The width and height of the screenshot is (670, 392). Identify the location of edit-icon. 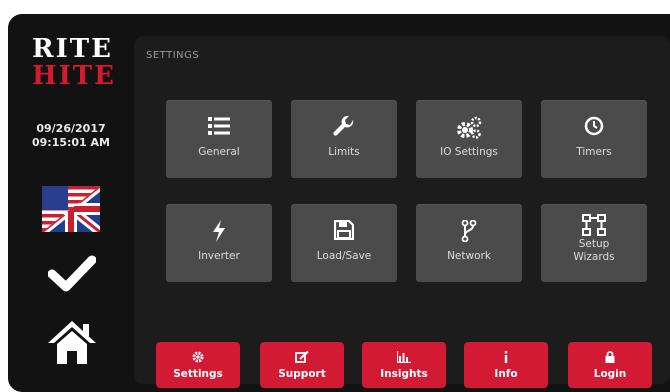
(302, 358).